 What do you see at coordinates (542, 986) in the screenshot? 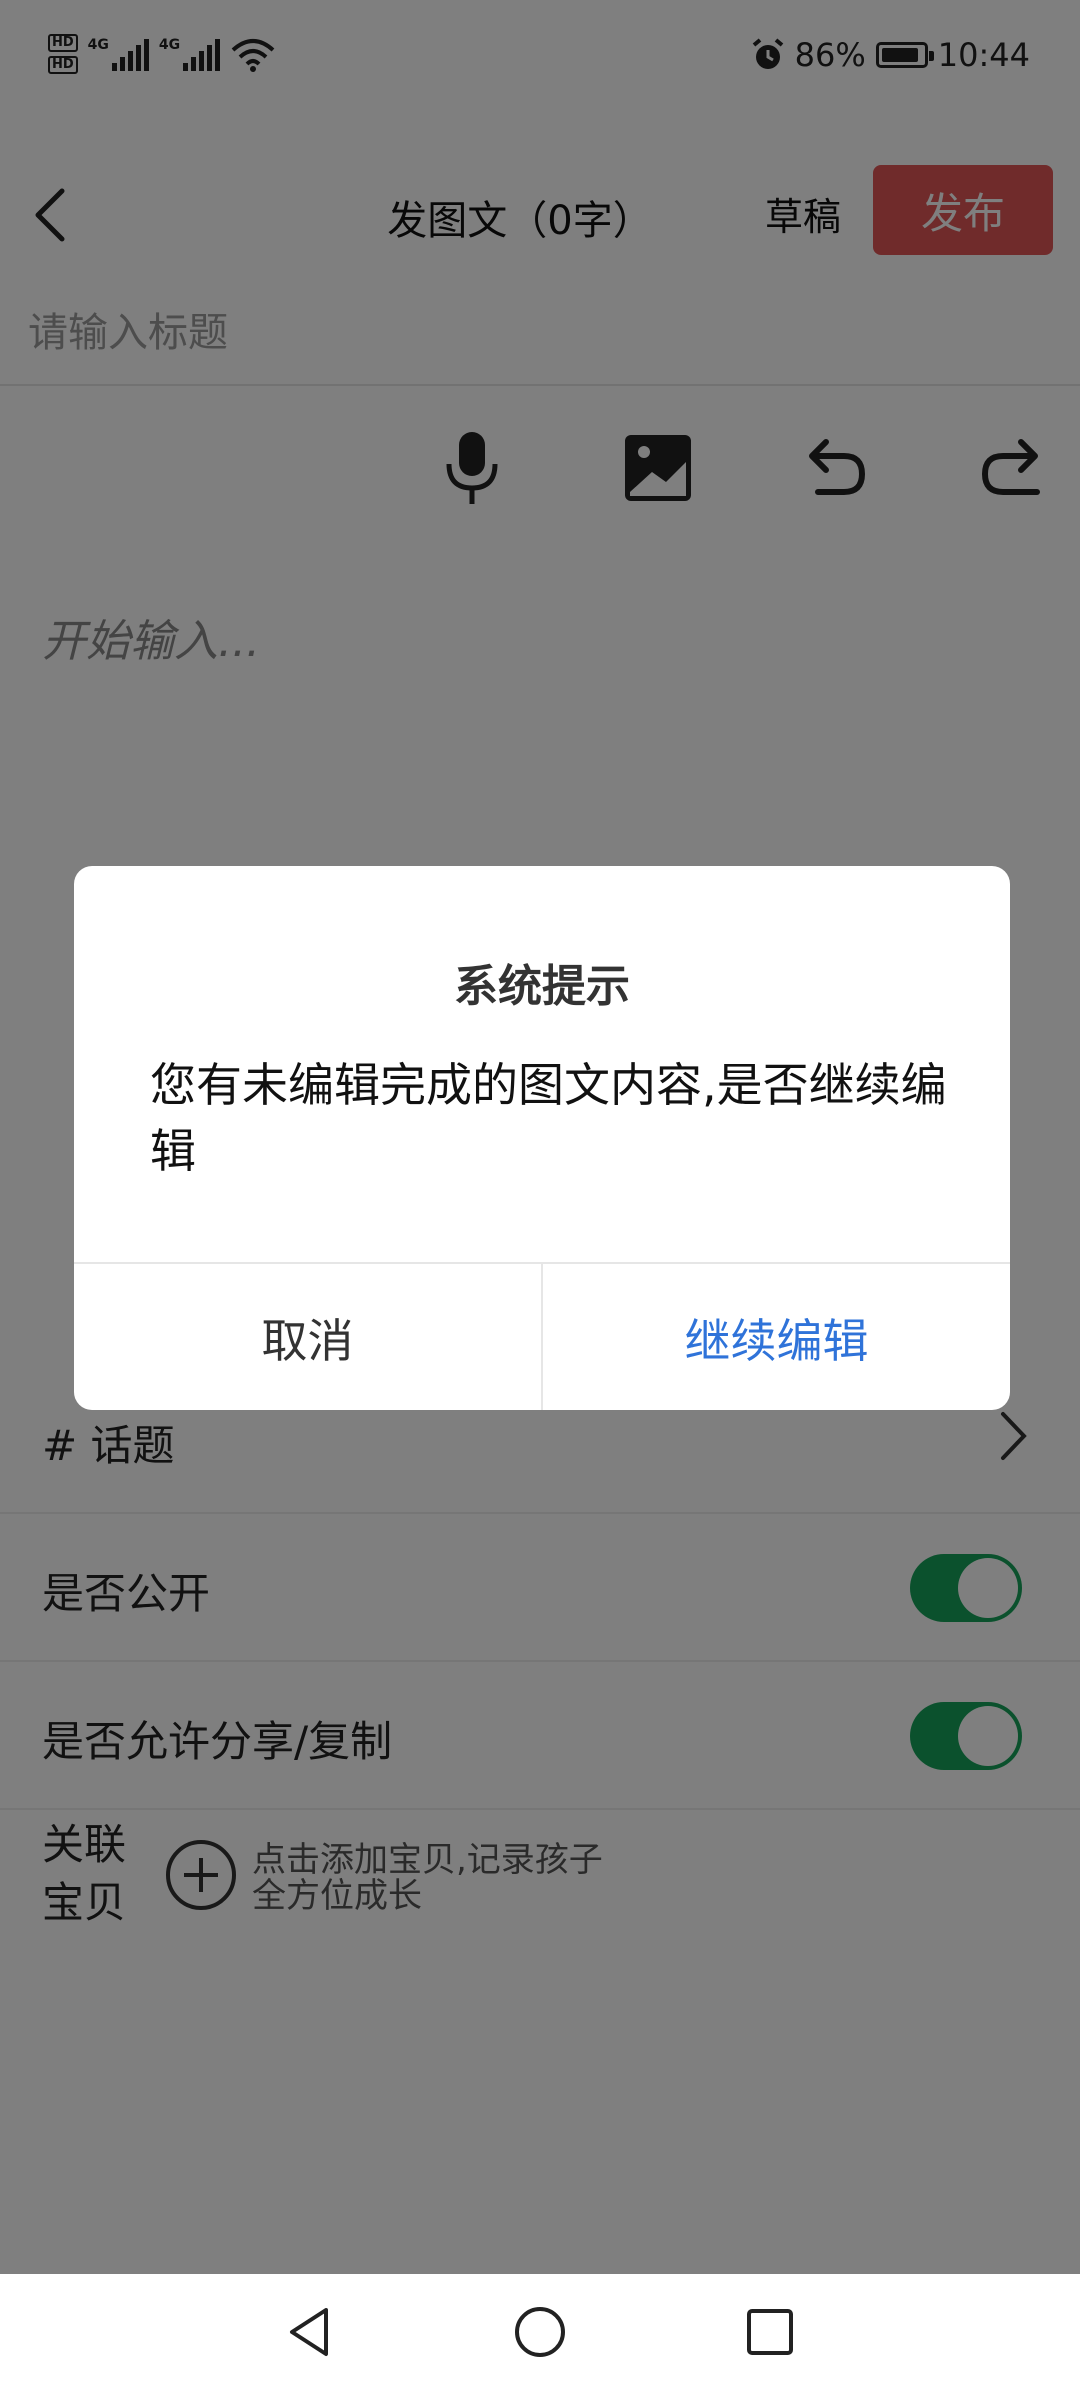
I see `dialog-title: 系统提示` at bounding box center [542, 986].